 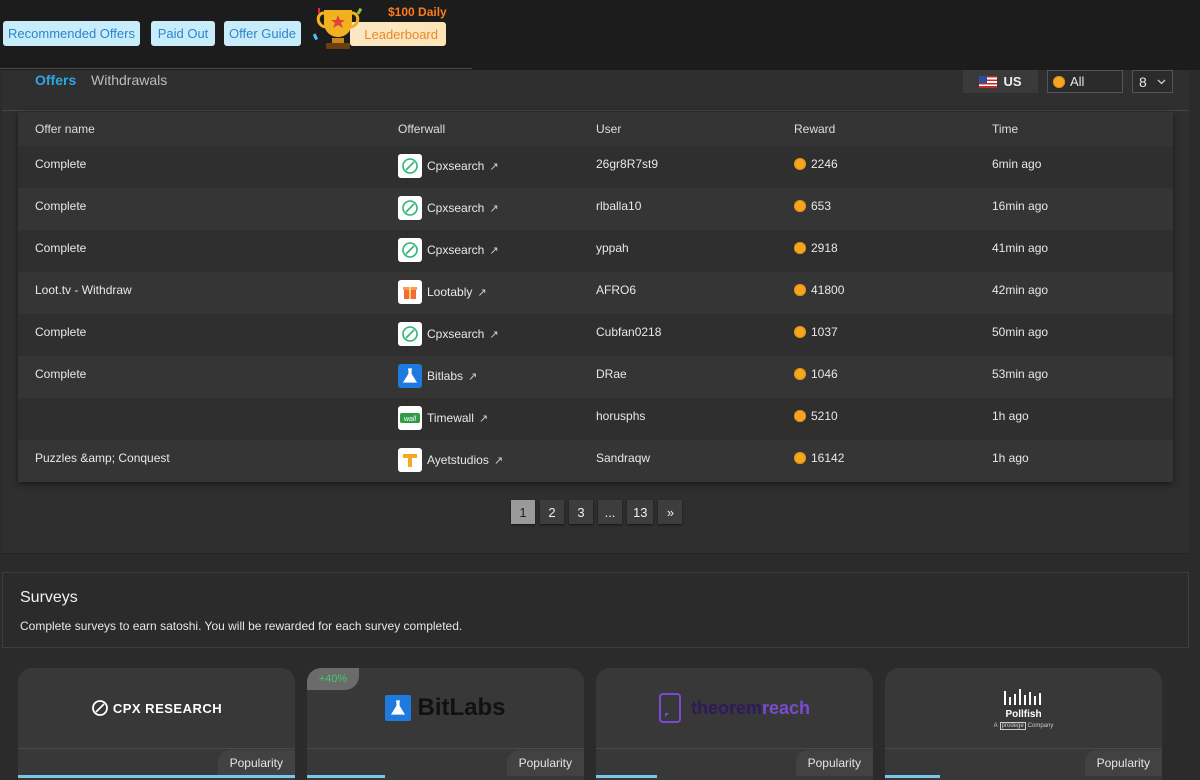 I want to click on recommended-offers-button: Recommended Offers, so click(x=71, y=33).